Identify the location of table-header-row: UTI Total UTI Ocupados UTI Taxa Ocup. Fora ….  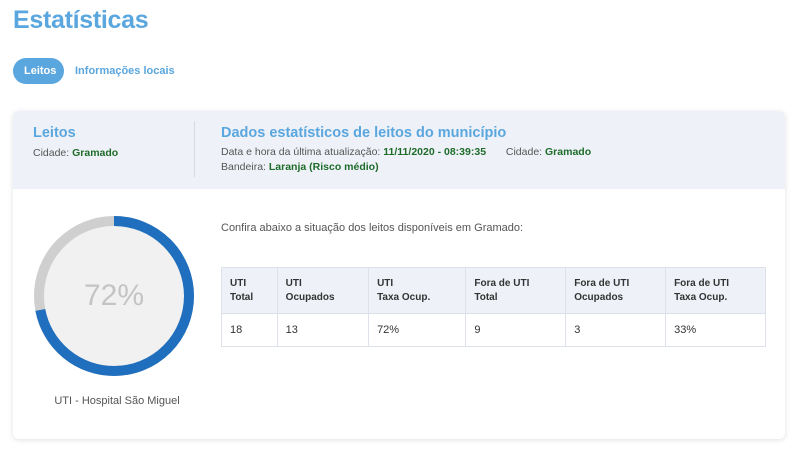
(493, 290).